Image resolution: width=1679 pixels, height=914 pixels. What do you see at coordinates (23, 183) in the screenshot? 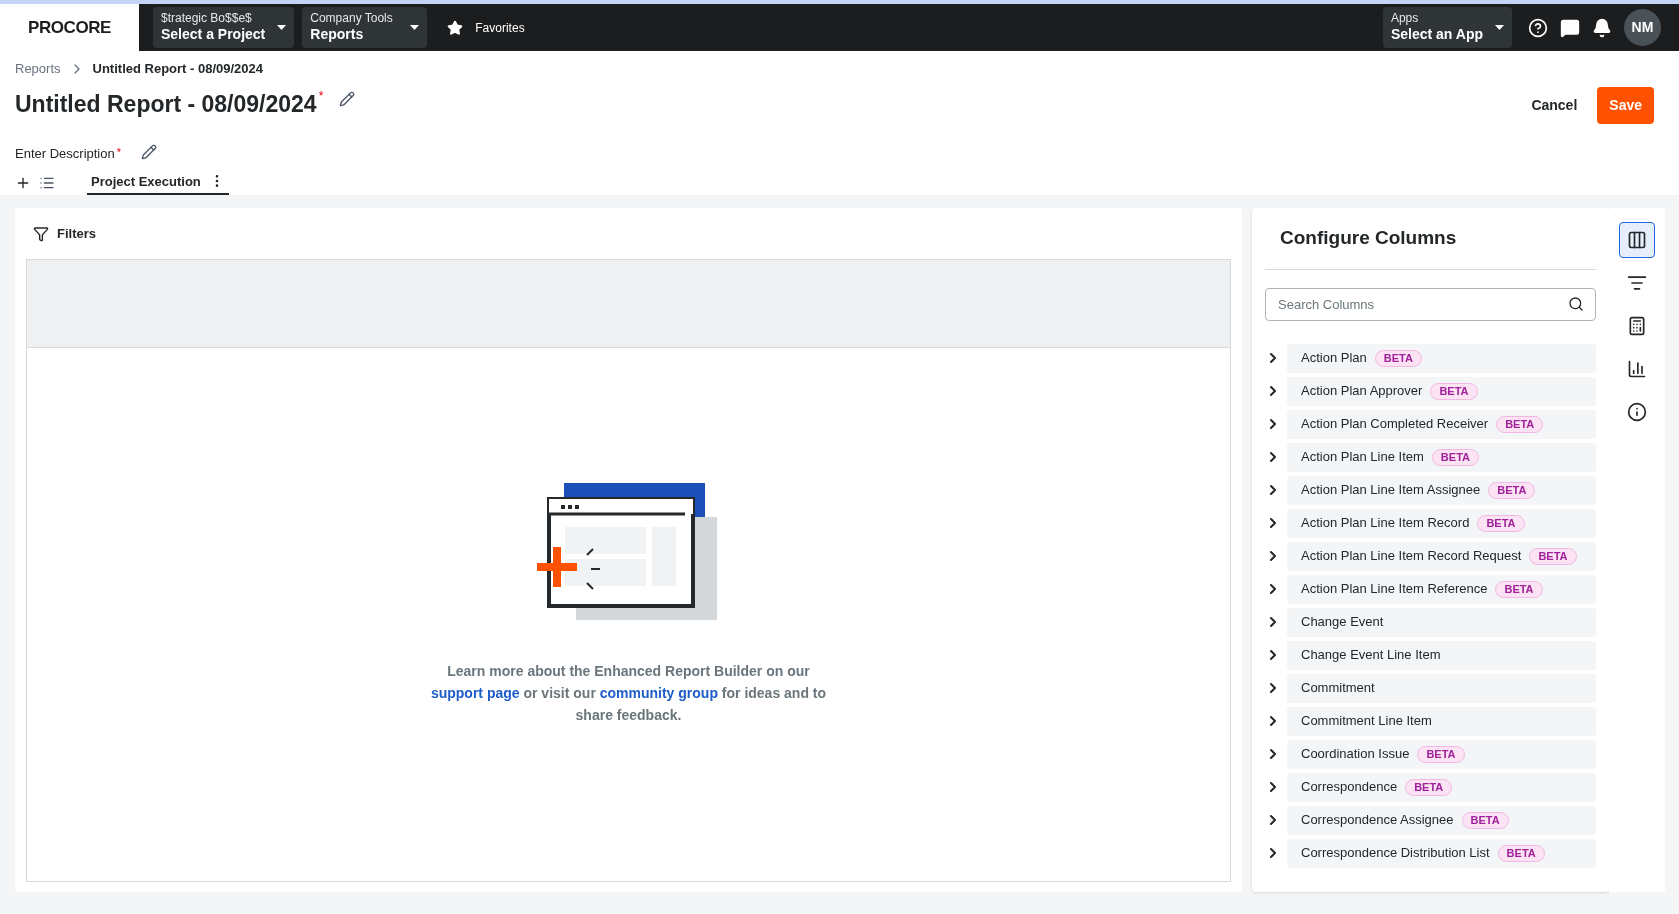
I see `add-icon` at bounding box center [23, 183].